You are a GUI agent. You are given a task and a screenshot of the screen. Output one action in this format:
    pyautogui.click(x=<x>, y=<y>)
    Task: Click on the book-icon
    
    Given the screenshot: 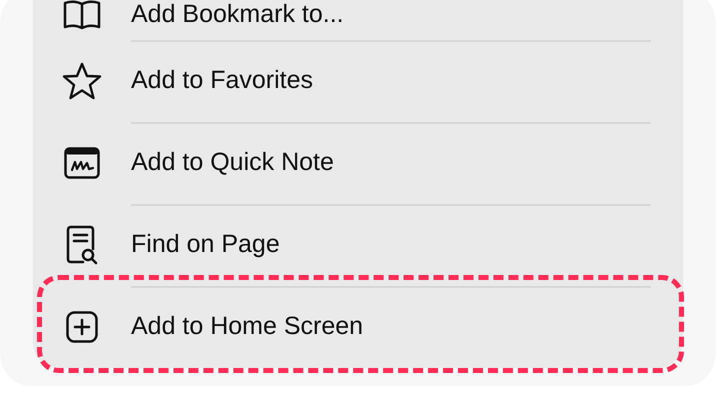 What is the action you would take?
    pyautogui.click(x=82, y=15)
    